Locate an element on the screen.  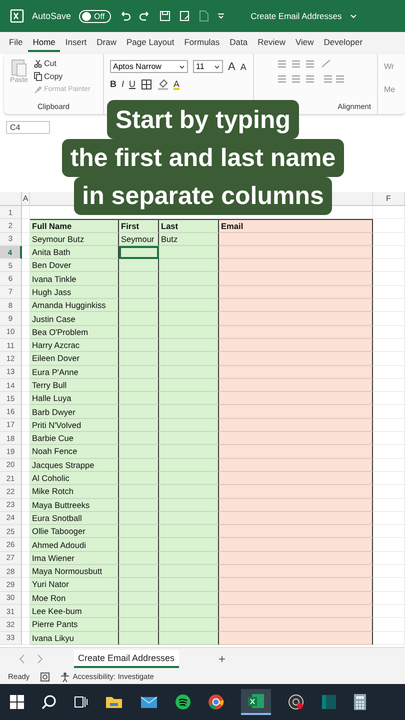
font-size-dropdown: 11 is located at coordinates (208, 66).